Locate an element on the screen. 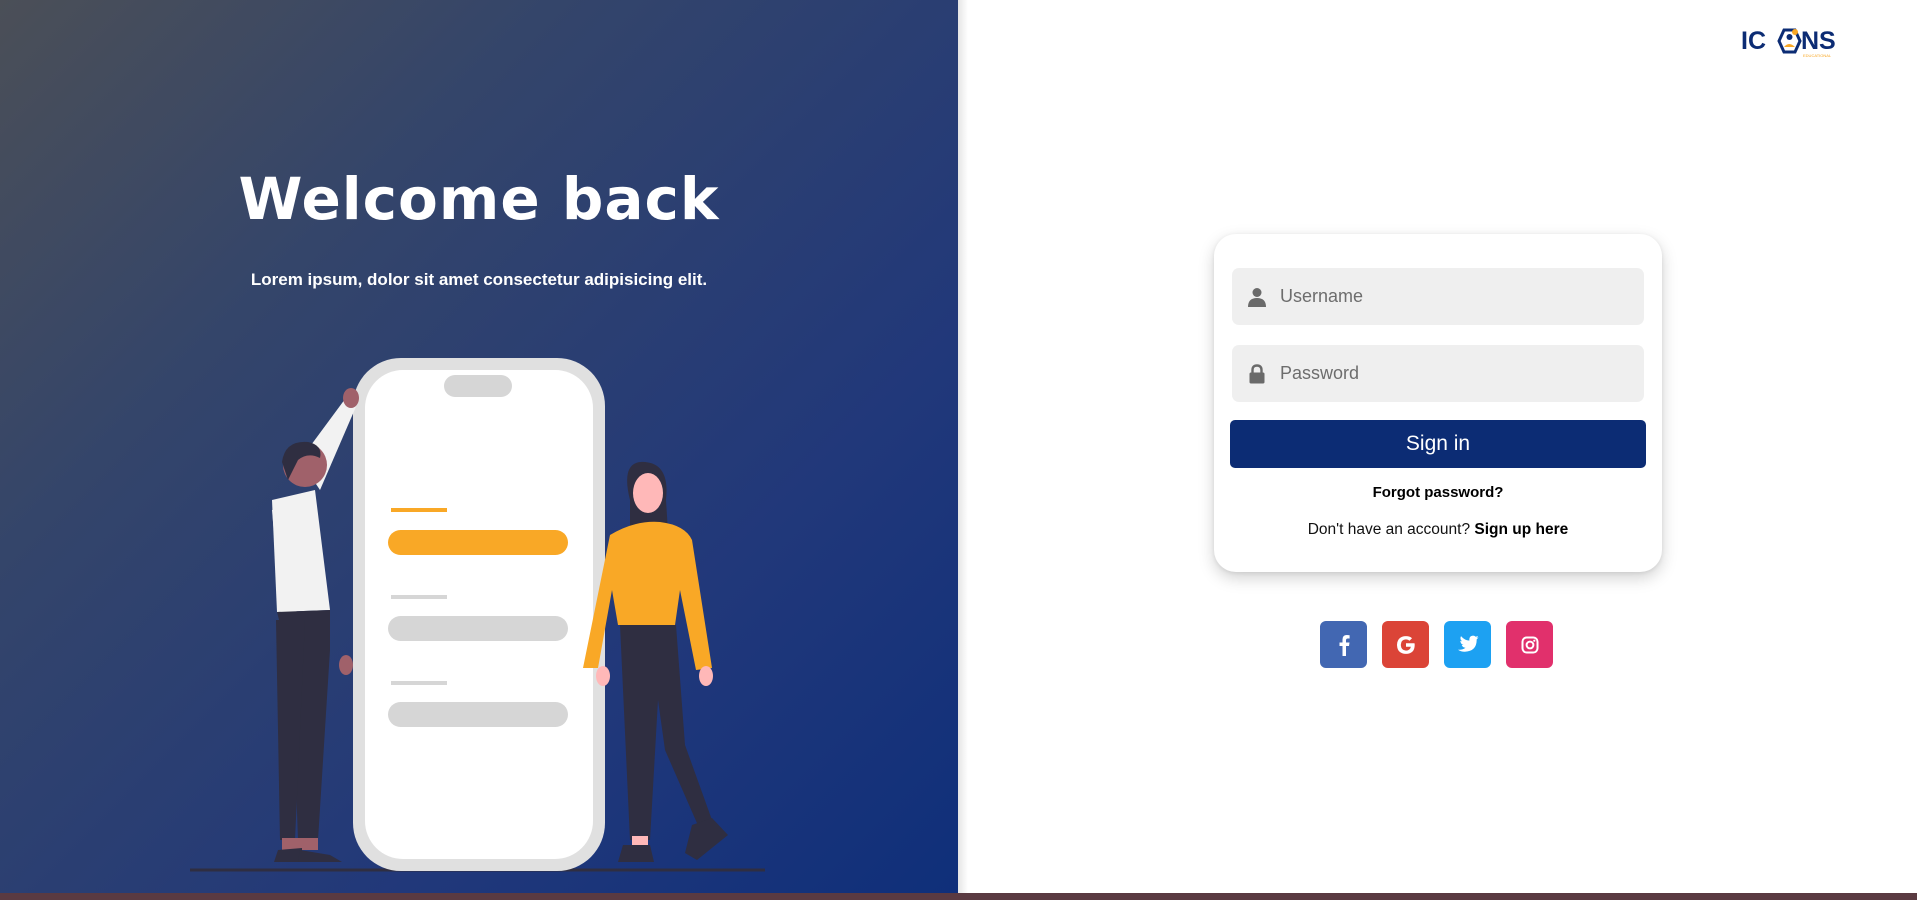 Image resolution: width=1917 pixels, height=900 pixels. facebook-icon is located at coordinates (1344, 645).